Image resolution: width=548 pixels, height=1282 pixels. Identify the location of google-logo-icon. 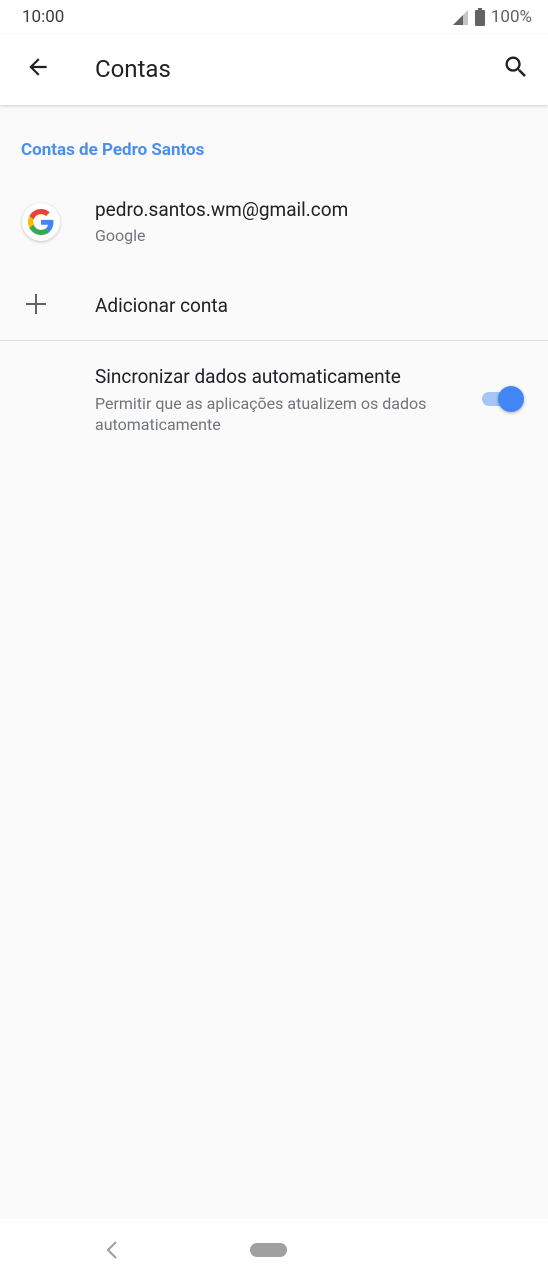
(41, 222).